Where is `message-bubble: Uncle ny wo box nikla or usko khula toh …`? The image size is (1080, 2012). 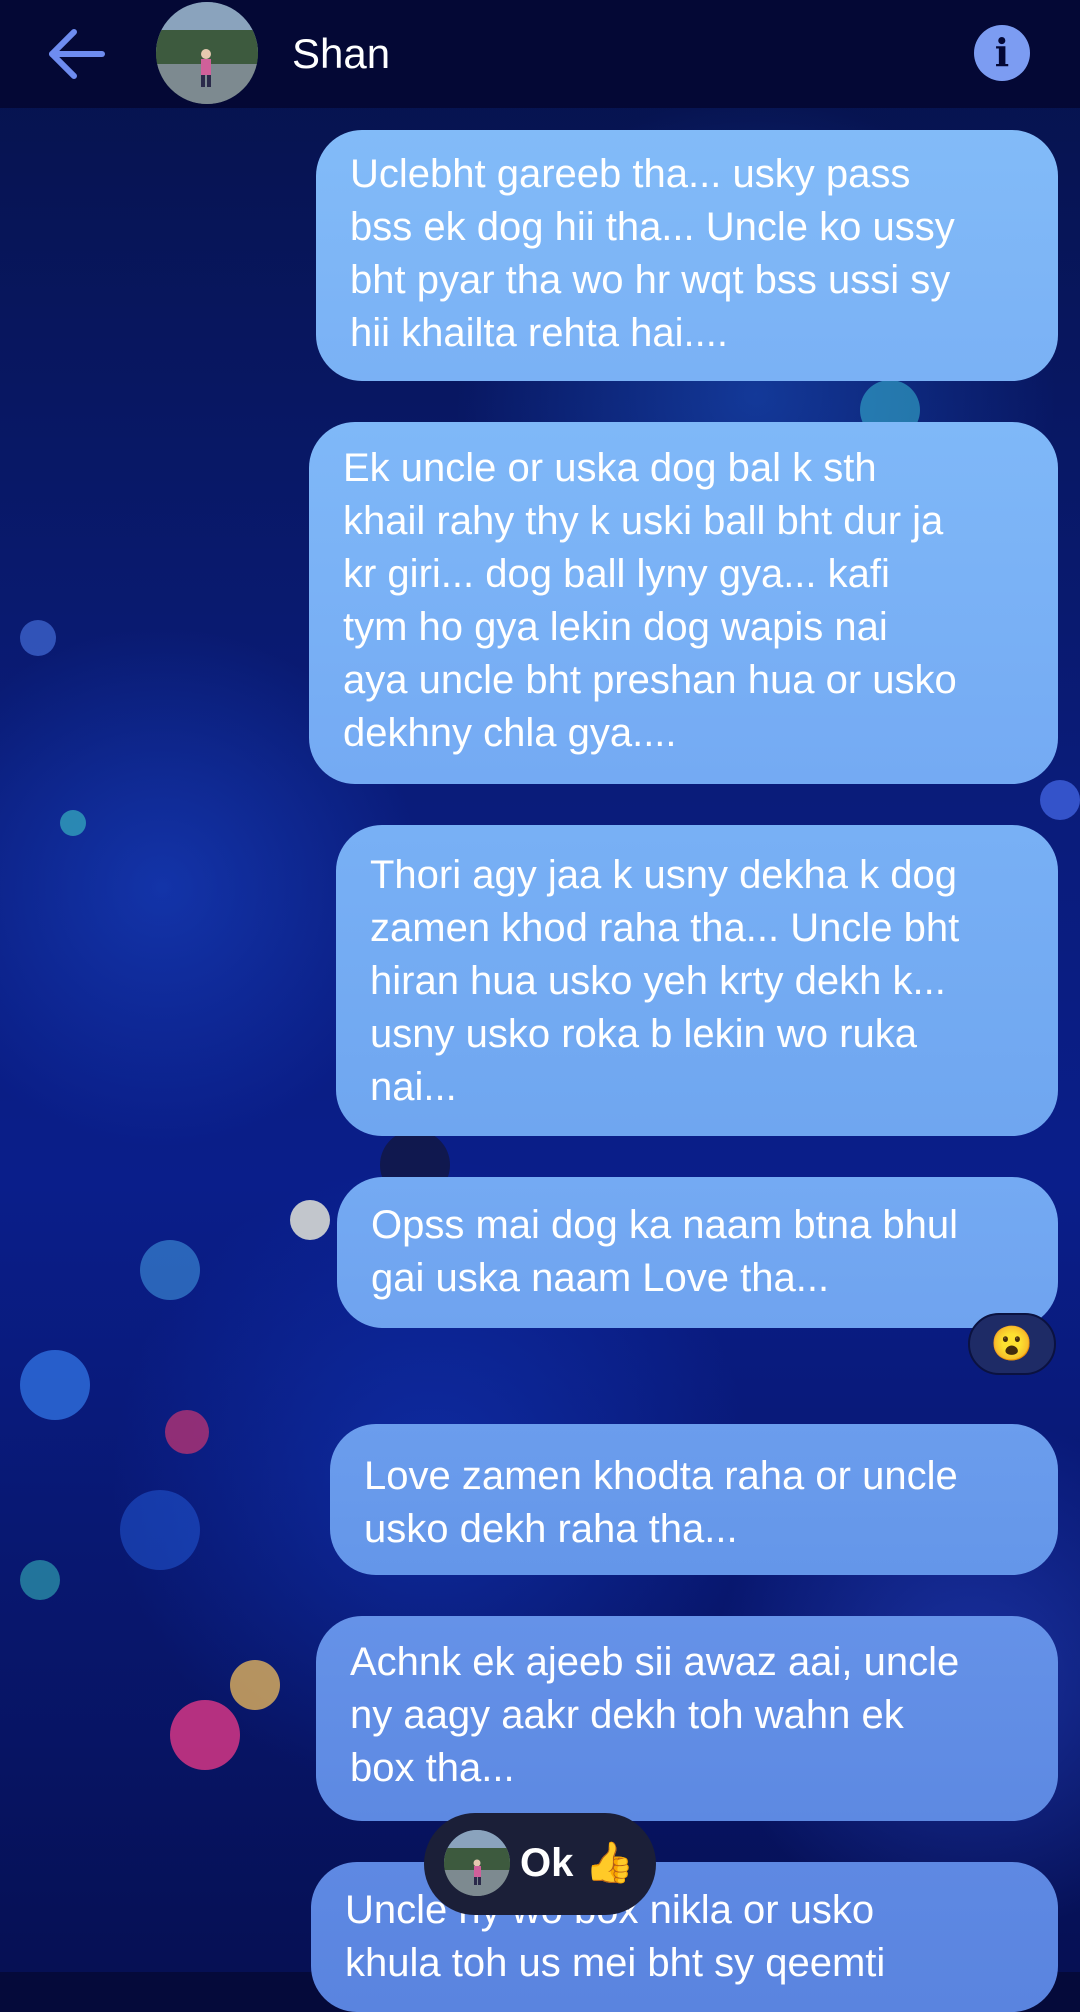 message-bubble: Uncle ny wo box nikla or usko khula toh … is located at coordinates (684, 1937).